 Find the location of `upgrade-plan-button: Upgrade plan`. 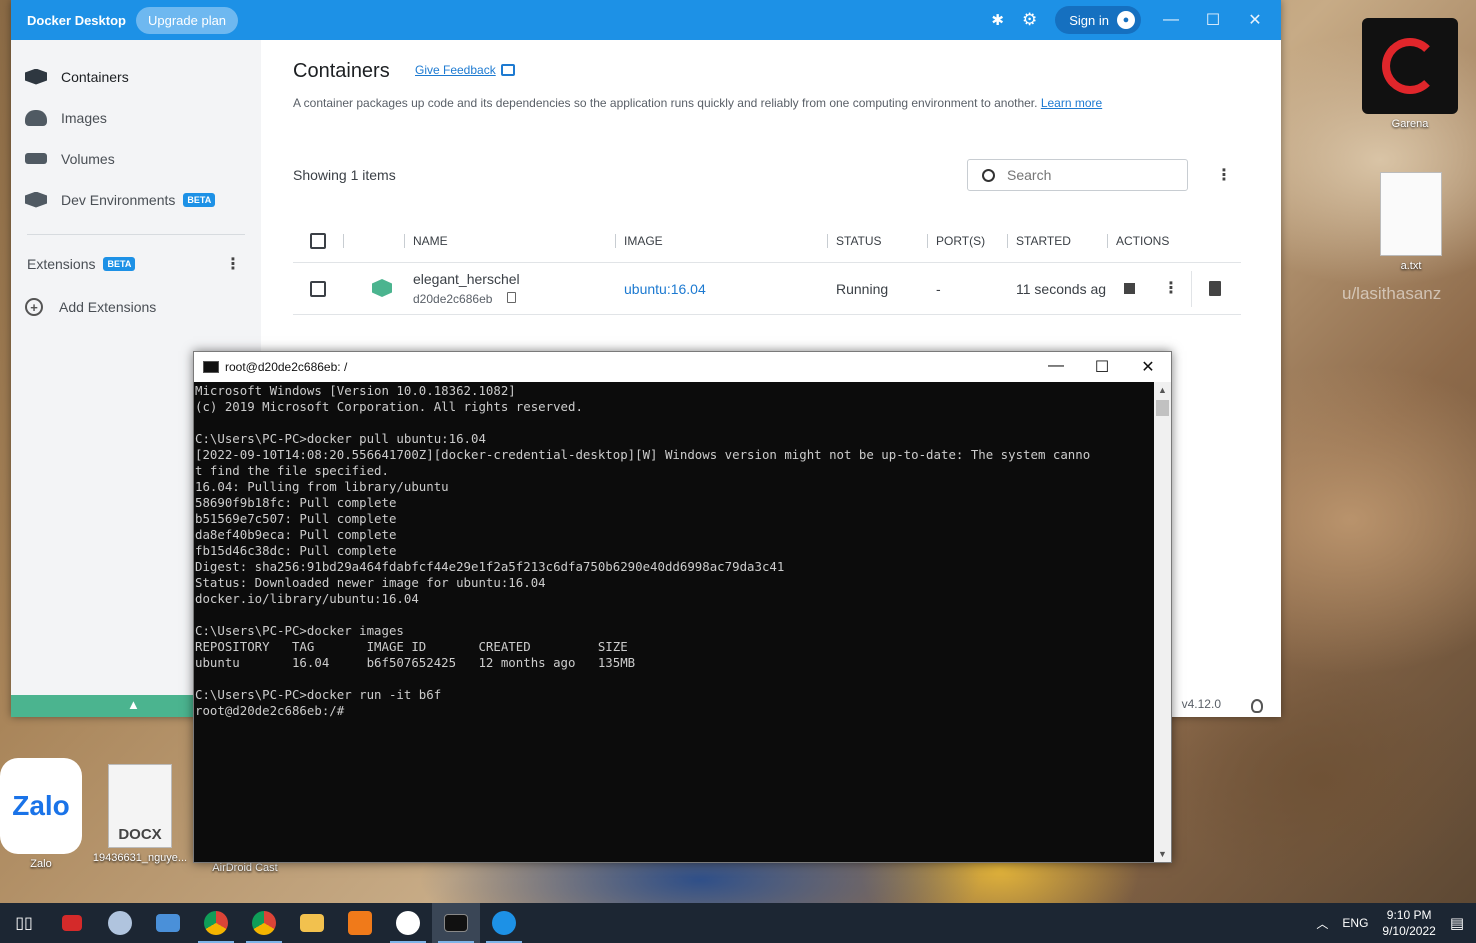

upgrade-plan-button: Upgrade plan is located at coordinates (187, 20).